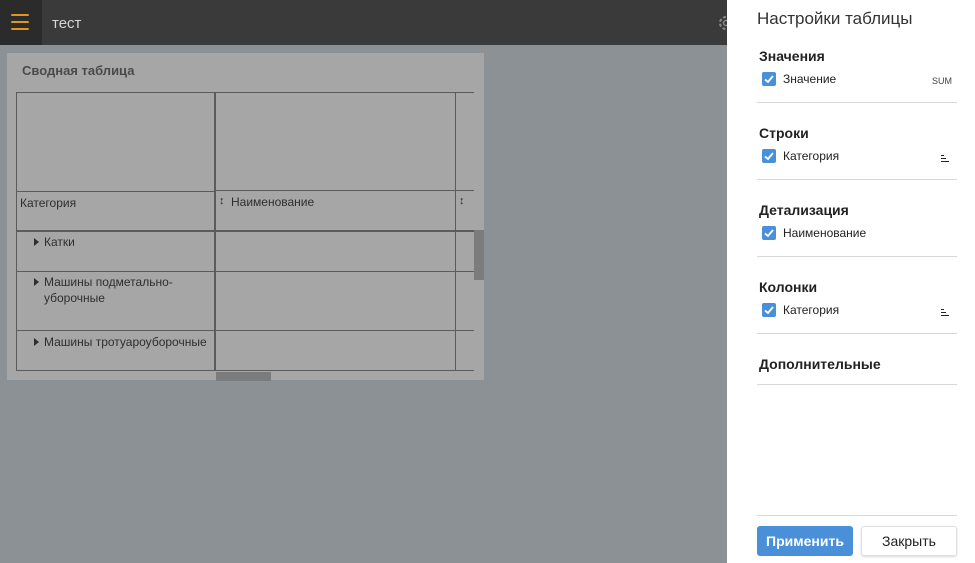 The width and height of the screenshot is (975, 563). What do you see at coordinates (108, 290) in the screenshot?
I see `row-cell: Машины подметально- уборочные` at bounding box center [108, 290].